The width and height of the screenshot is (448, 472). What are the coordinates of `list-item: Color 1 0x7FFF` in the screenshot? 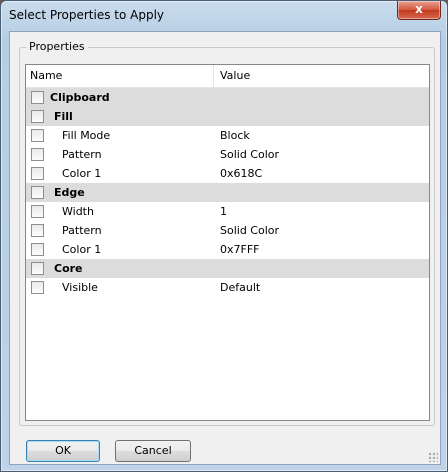 It's located at (227, 249).